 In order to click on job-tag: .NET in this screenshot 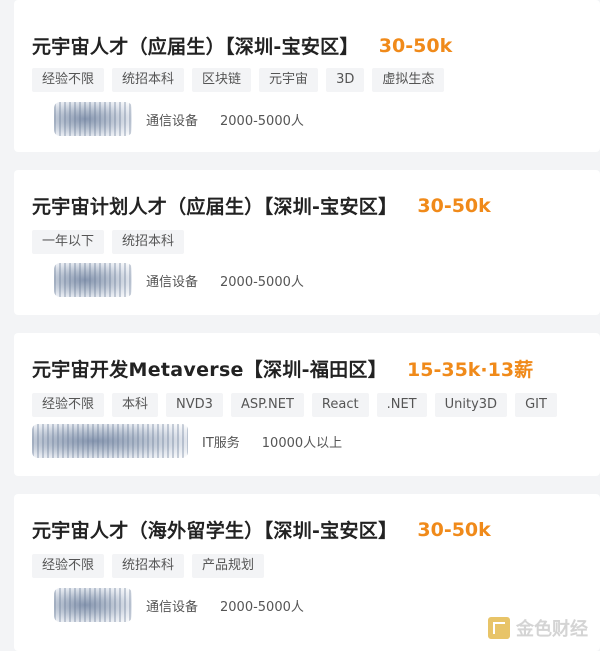, I will do `click(401, 405)`.